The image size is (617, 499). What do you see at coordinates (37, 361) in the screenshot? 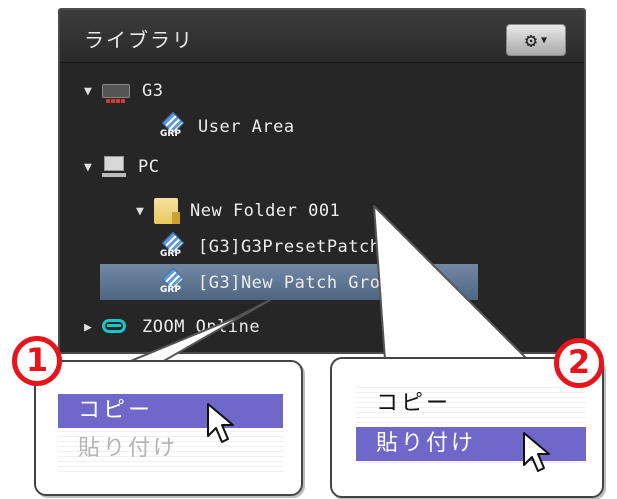
I see `step-badge-1: 1` at bounding box center [37, 361].